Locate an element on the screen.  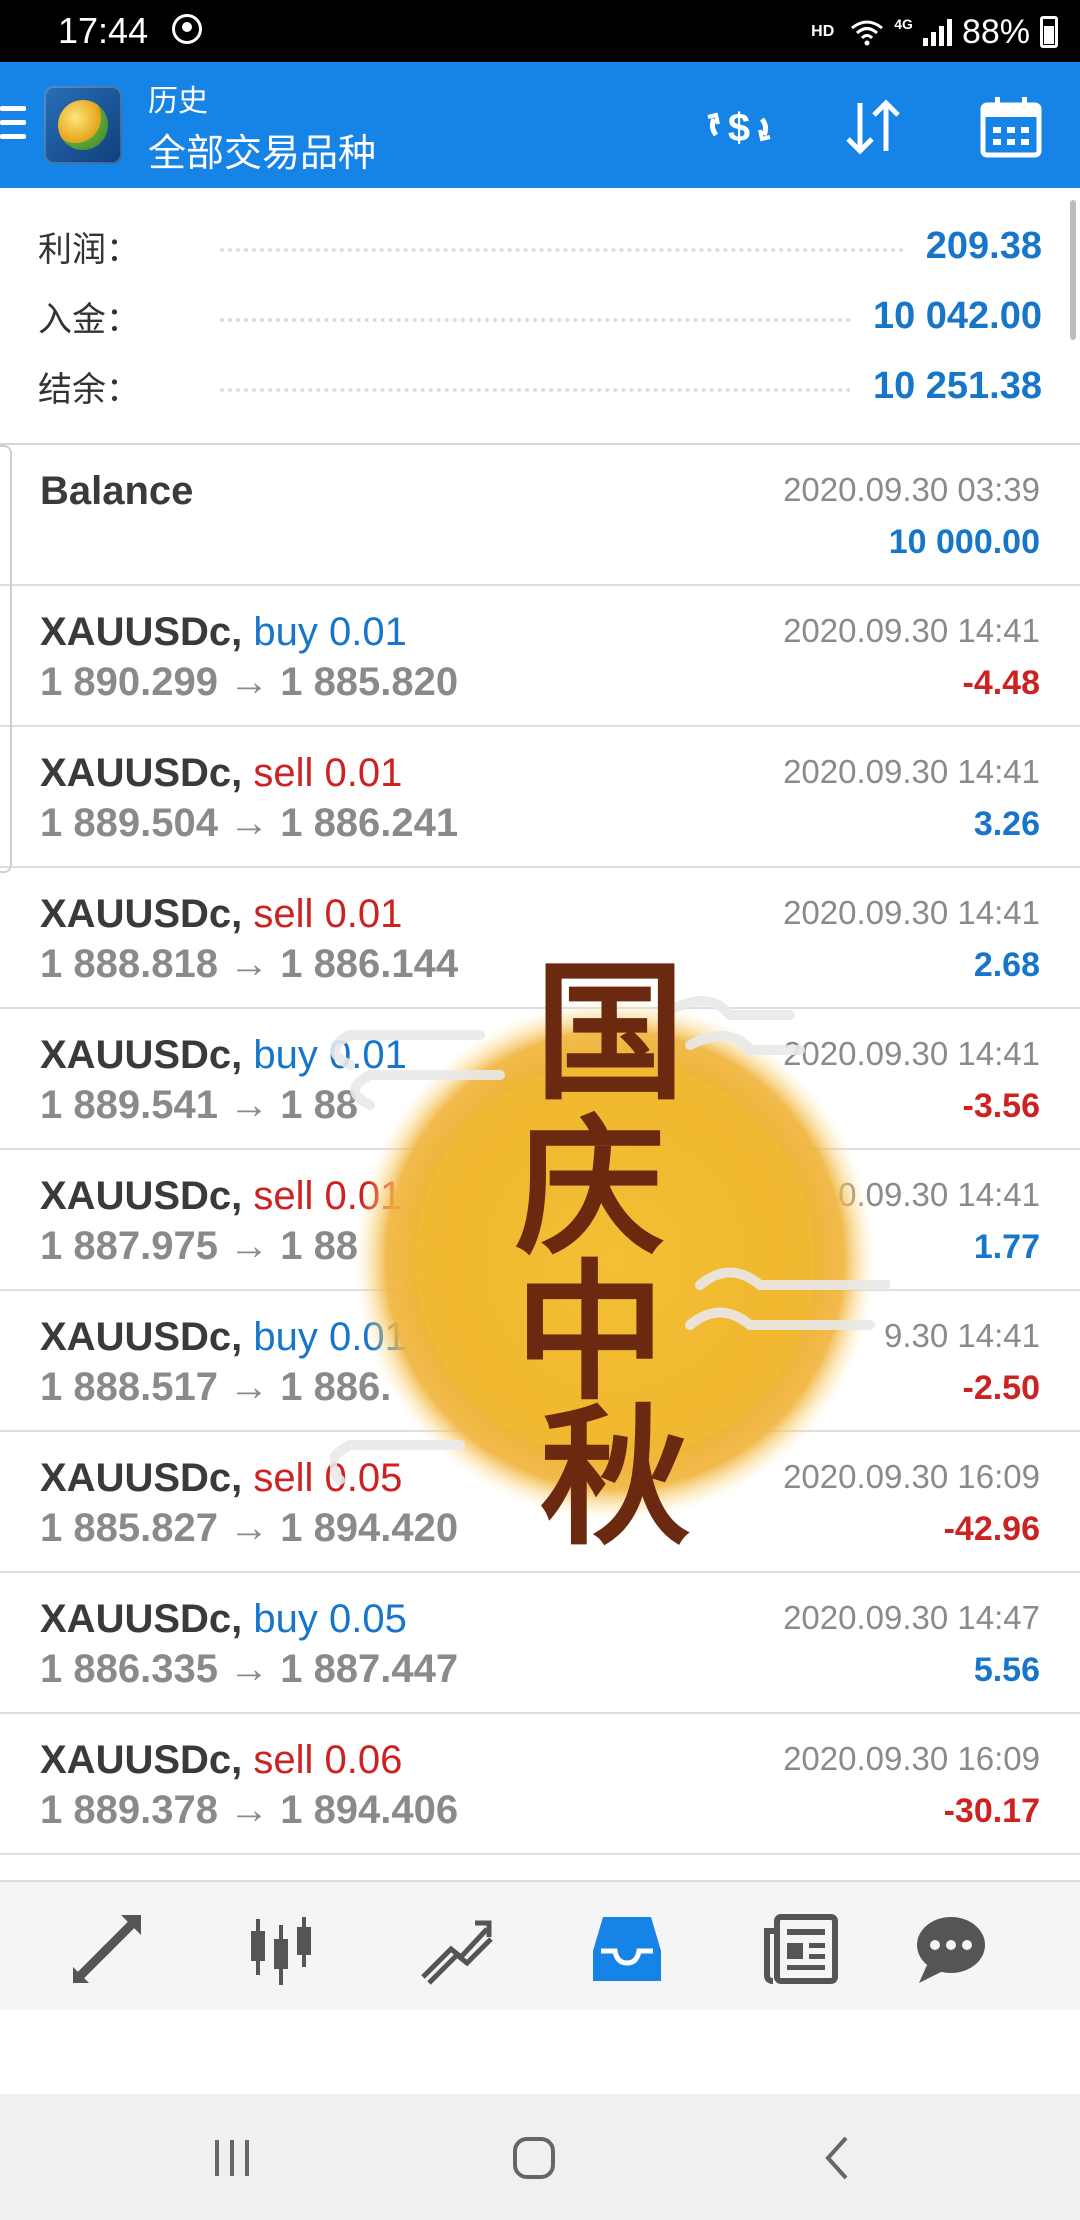
recent-apps-button is located at coordinates (232, 2158).